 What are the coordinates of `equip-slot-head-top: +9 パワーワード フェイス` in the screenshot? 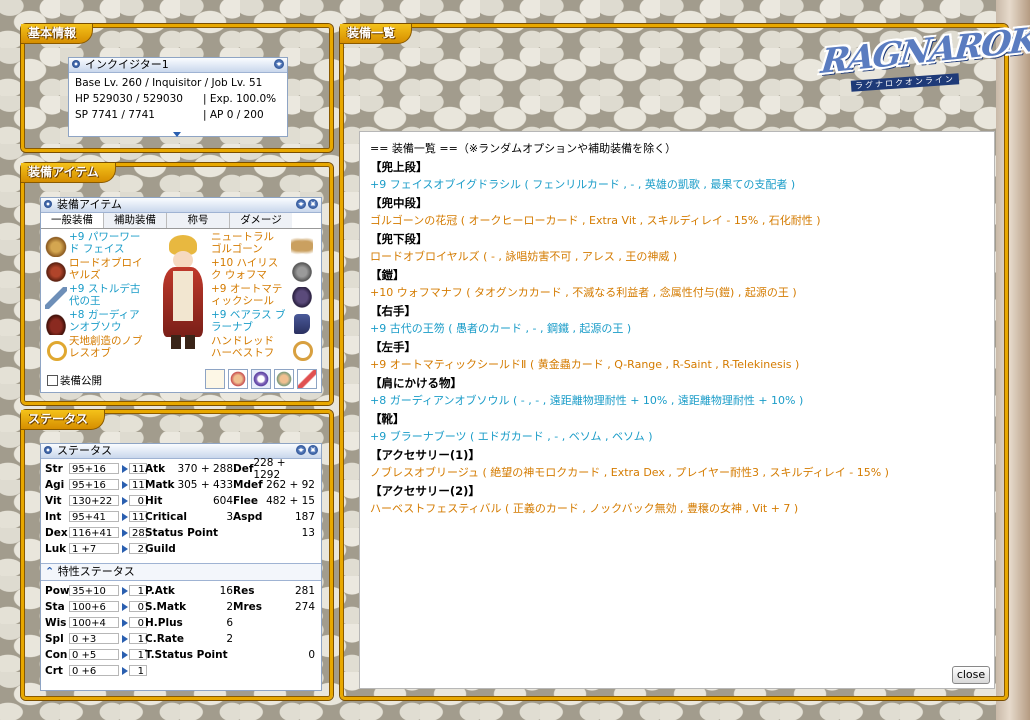 It's located at (107, 243).